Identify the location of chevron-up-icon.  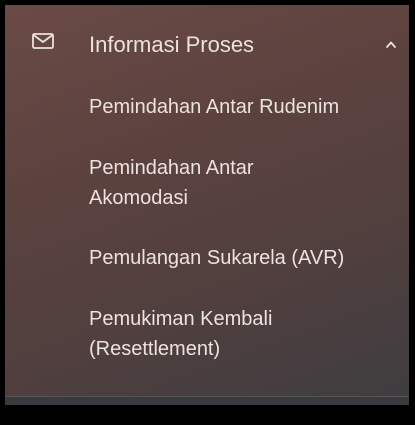
(391, 44).